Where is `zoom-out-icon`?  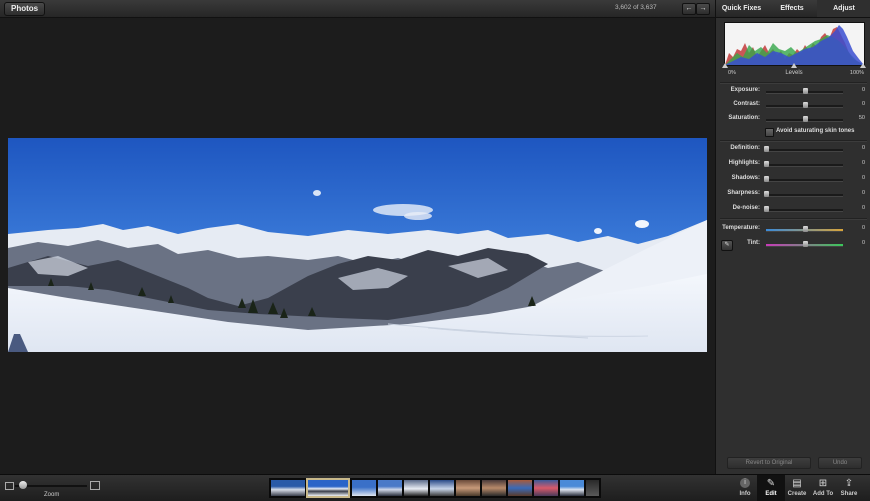
zoom-out-icon is located at coordinates (9, 486).